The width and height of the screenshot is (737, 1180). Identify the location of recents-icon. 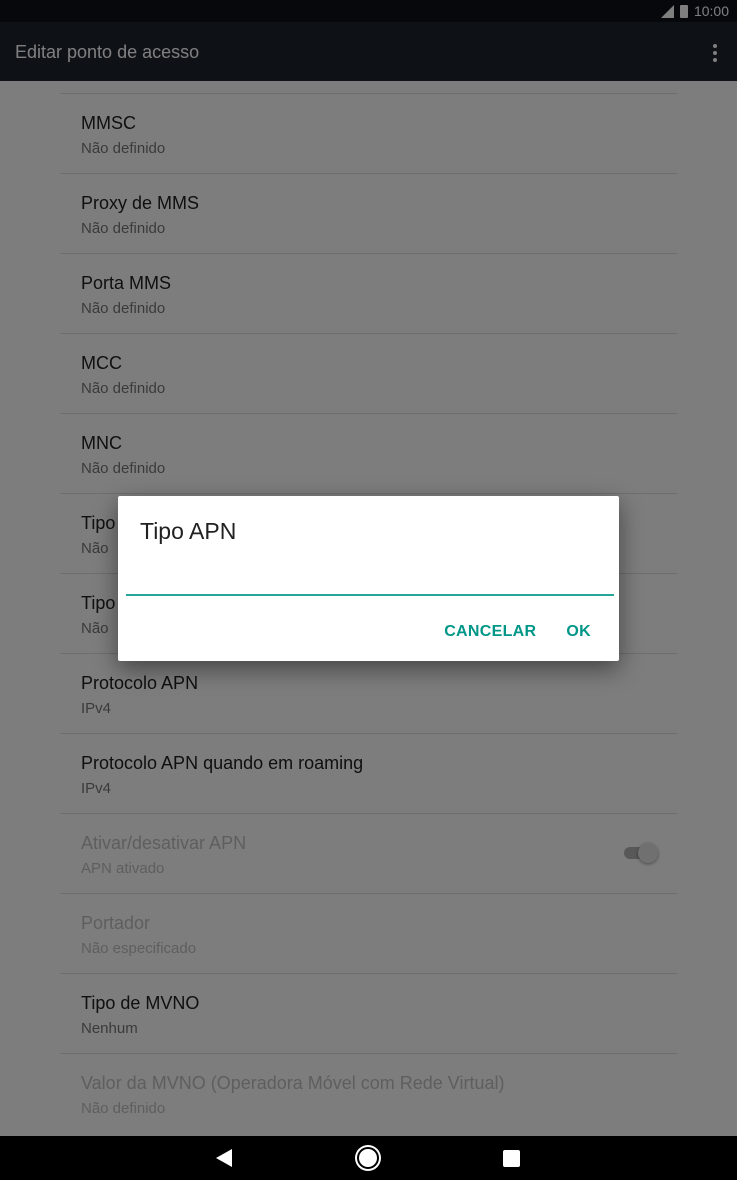
(511, 1158).